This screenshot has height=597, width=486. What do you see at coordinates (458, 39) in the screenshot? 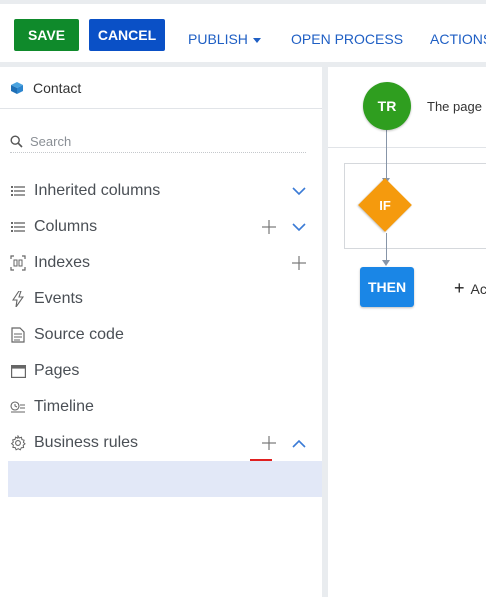
I see `actions-dropdown: ACTIONS` at bounding box center [458, 39].